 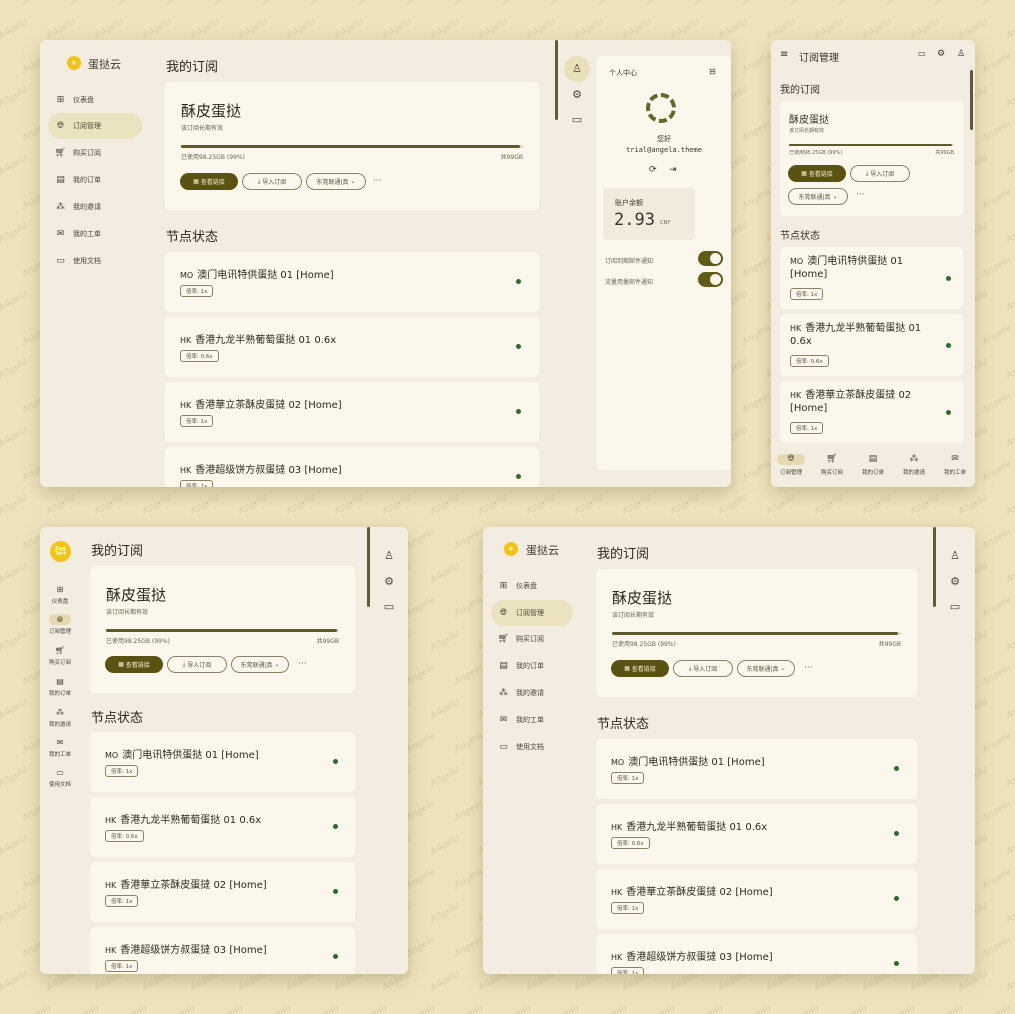 What do you see at coordinates (673, 170) in the screenshot?
I see `logout-icon: ⇥` at bounding box center [673, 170].